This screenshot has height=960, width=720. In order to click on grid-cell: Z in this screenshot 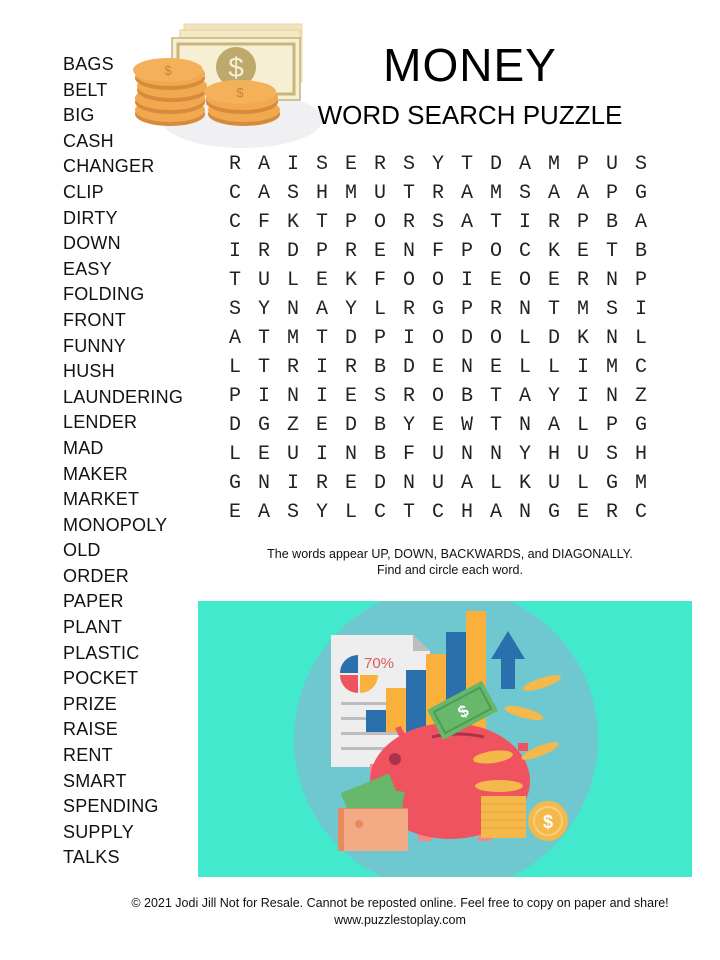, I will do `click(649, 396)`.